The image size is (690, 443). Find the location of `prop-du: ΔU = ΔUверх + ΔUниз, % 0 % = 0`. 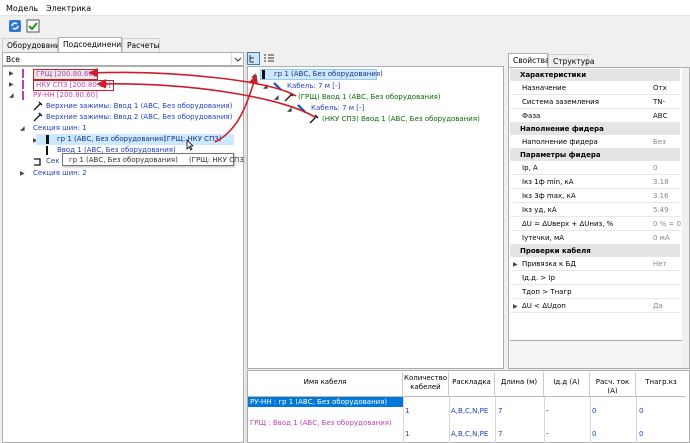

prop-du: ΔU = ΔUверх + ΔUниз, % 0 % = 0 is located at coordinates (595, 224).